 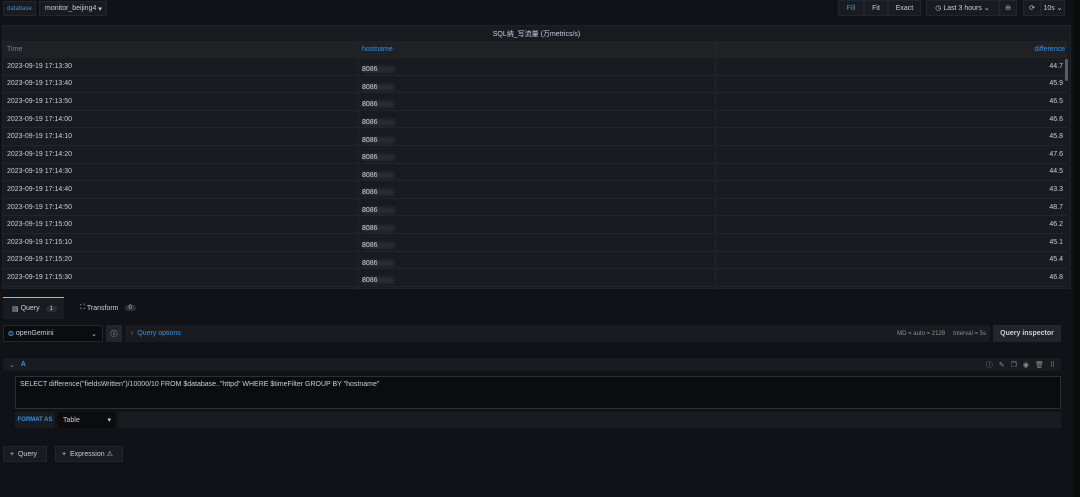 What do you see at coordinates (27, 454) in the screenshot?
I see `add-query-label: Query` at bounding box center [27, 454].